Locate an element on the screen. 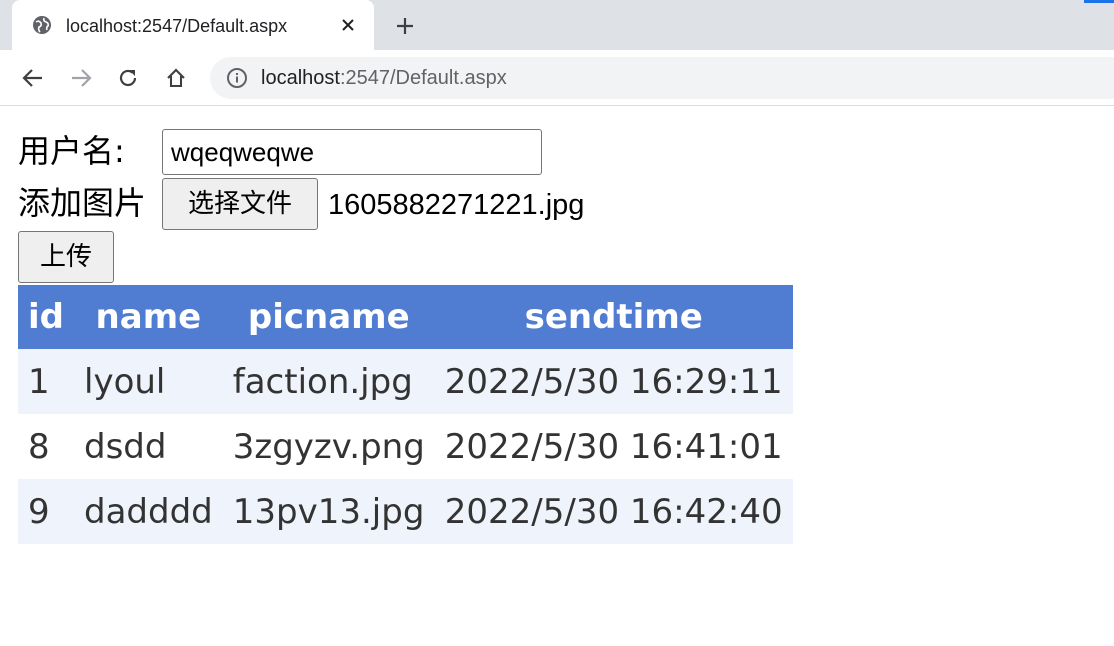 The image size is (1114, 646). info-icon is located at coordinates (237, 78).